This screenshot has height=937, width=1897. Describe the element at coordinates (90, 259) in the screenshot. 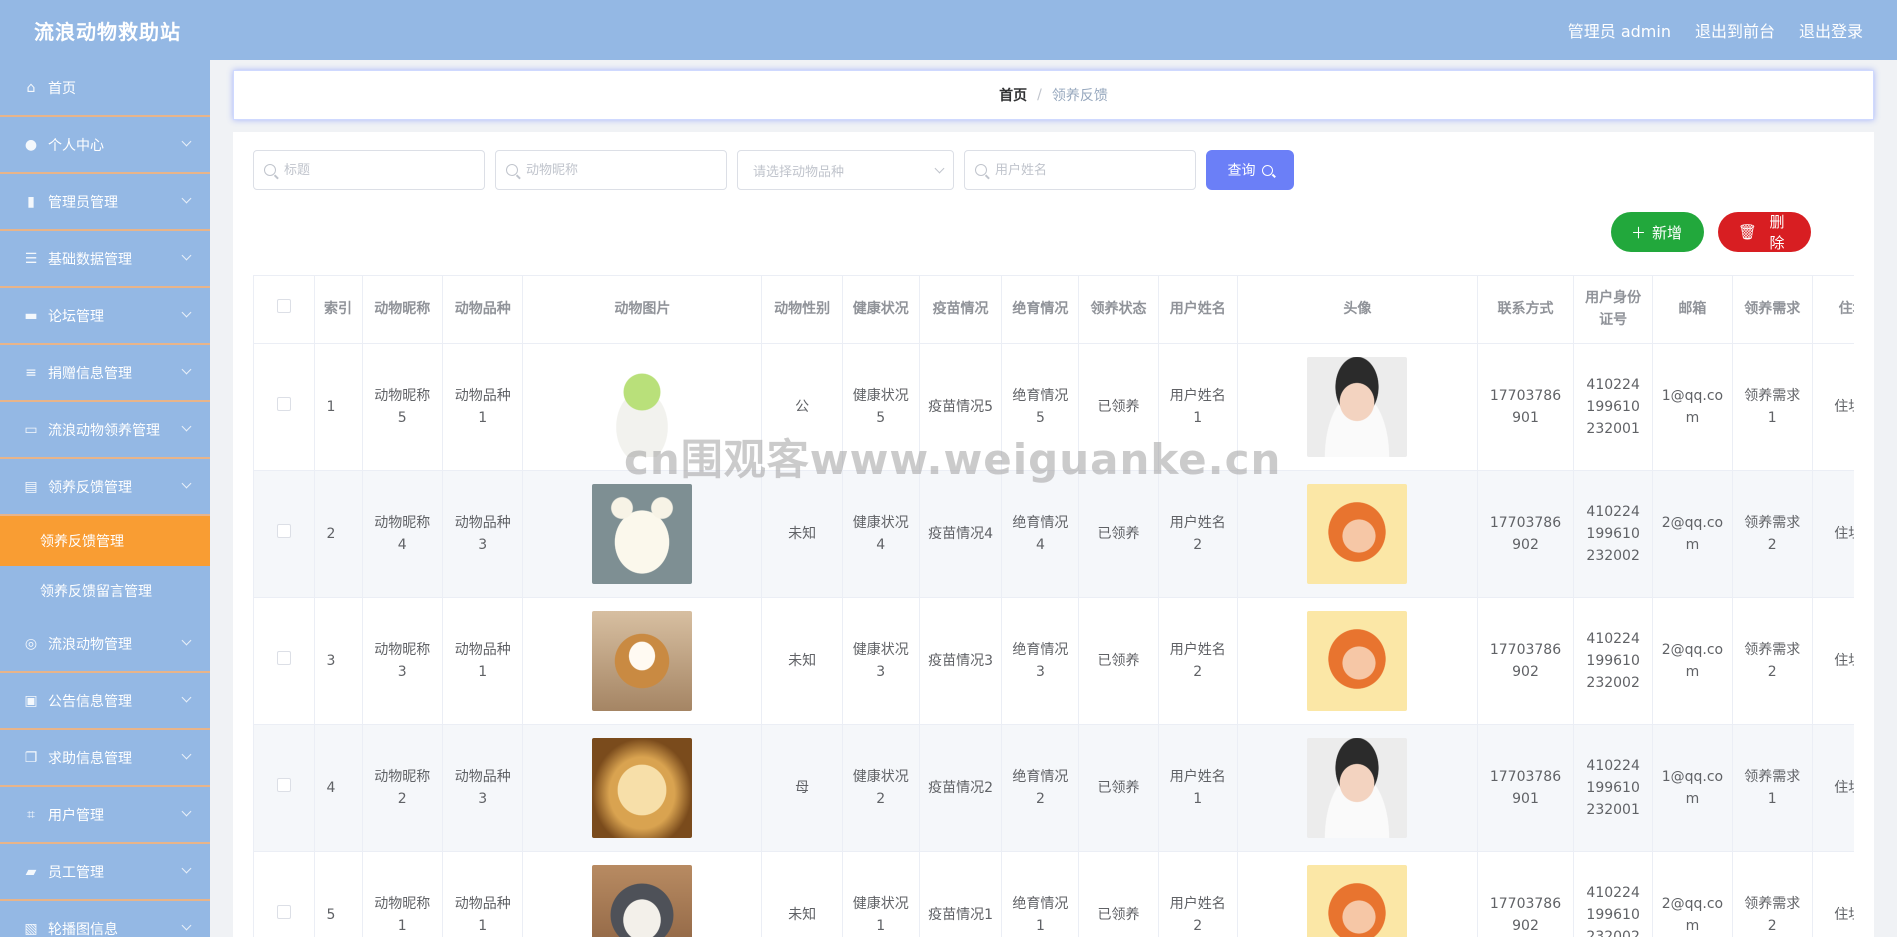

I see `sidebar-item-label: 基础数据管理` at that location.